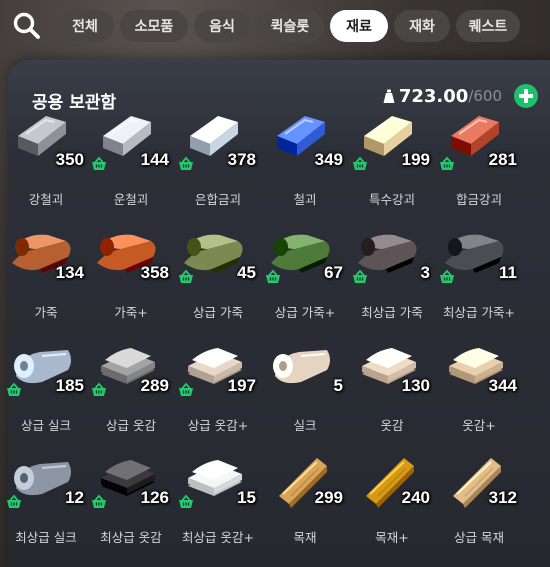 Image resolution: width=550 pixels, height=567 pixels. Describe the element at coordinates (218, 269) in the screenshot. I see `material-item: 45 상급 가죽` at that location.